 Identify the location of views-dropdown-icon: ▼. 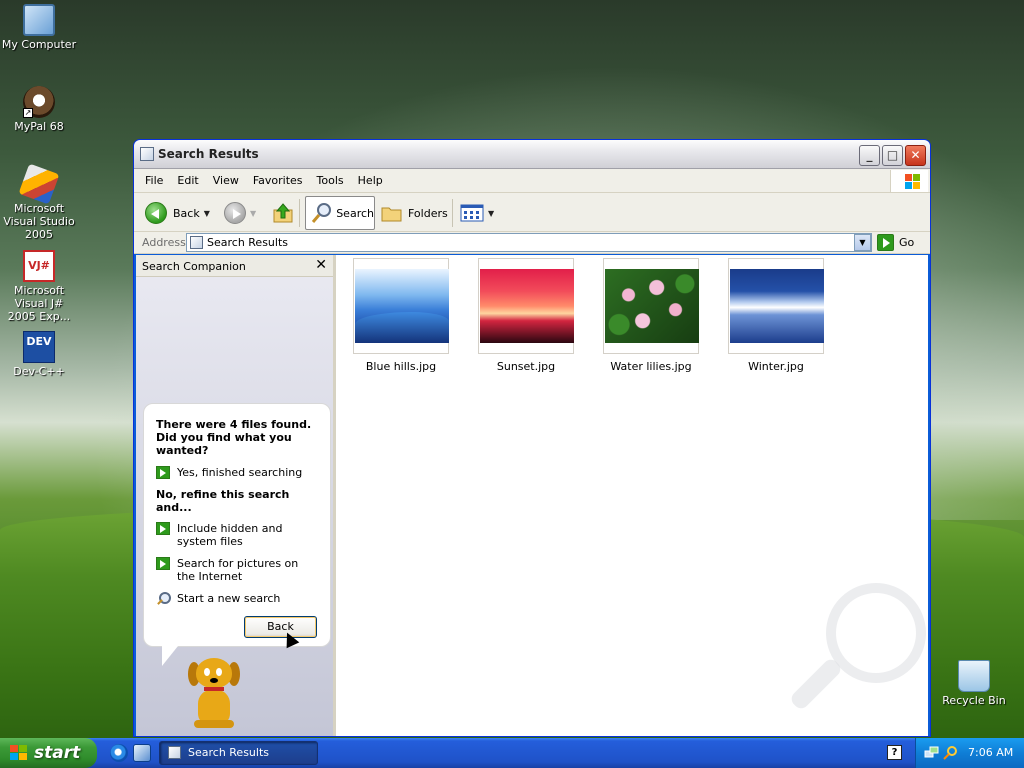
(491, 213).